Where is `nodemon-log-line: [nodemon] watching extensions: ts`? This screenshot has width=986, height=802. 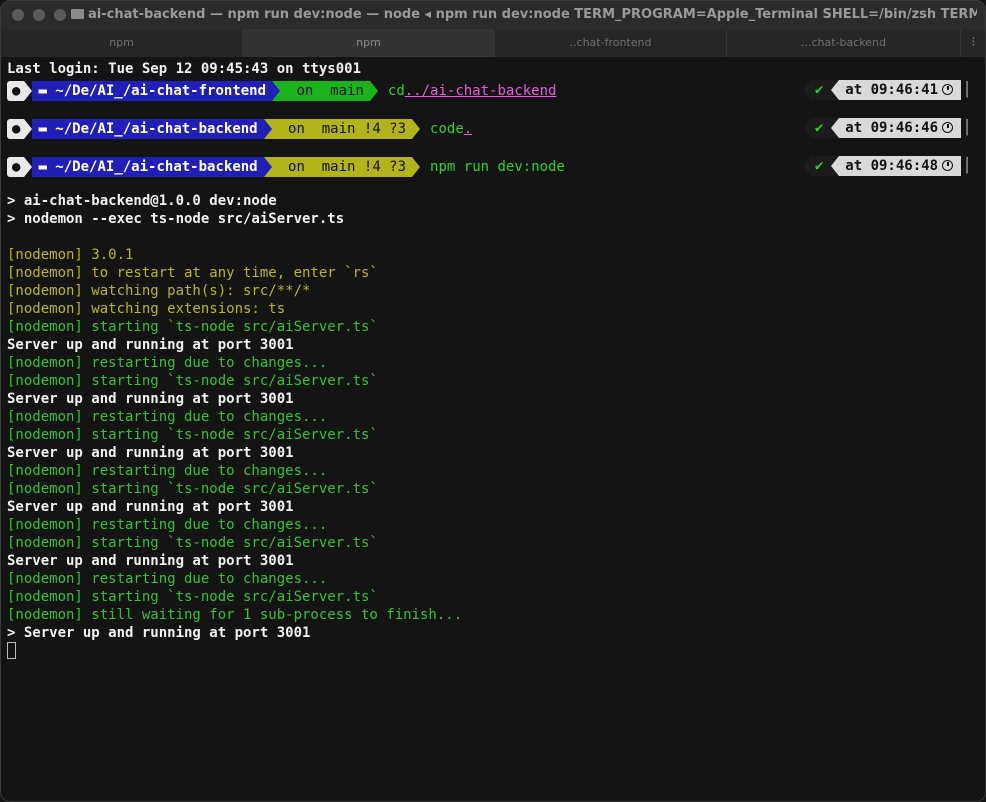 nodemon-log-line: [nodemon] watching extensions: ts is located at coordinates (146, 309).